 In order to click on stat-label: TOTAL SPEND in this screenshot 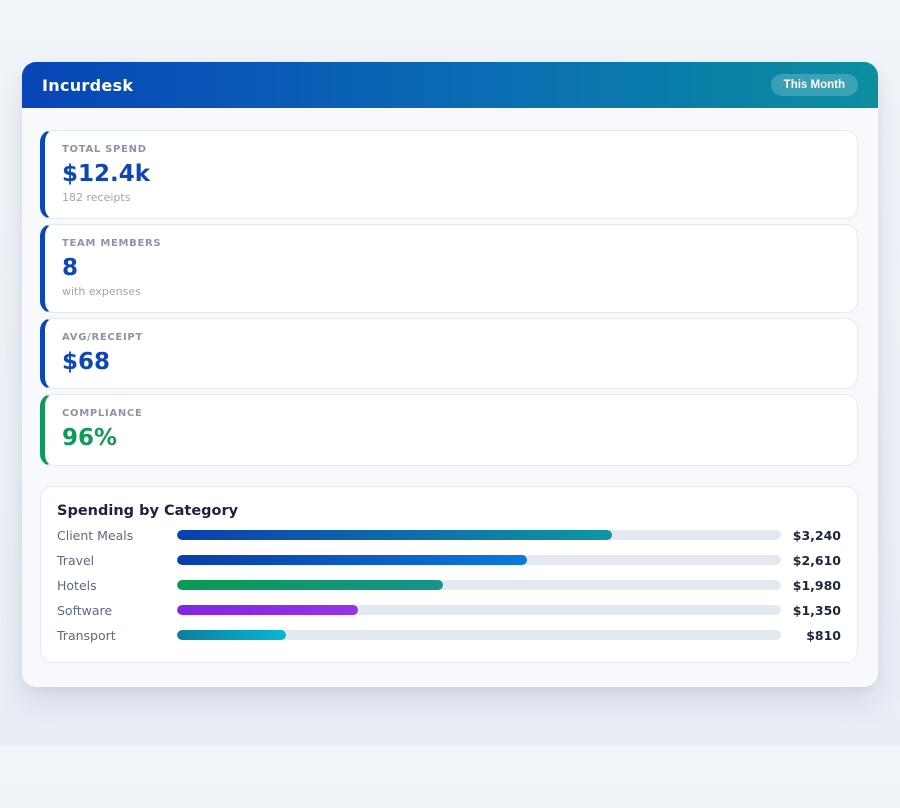, I will do `click(104, 149)`.